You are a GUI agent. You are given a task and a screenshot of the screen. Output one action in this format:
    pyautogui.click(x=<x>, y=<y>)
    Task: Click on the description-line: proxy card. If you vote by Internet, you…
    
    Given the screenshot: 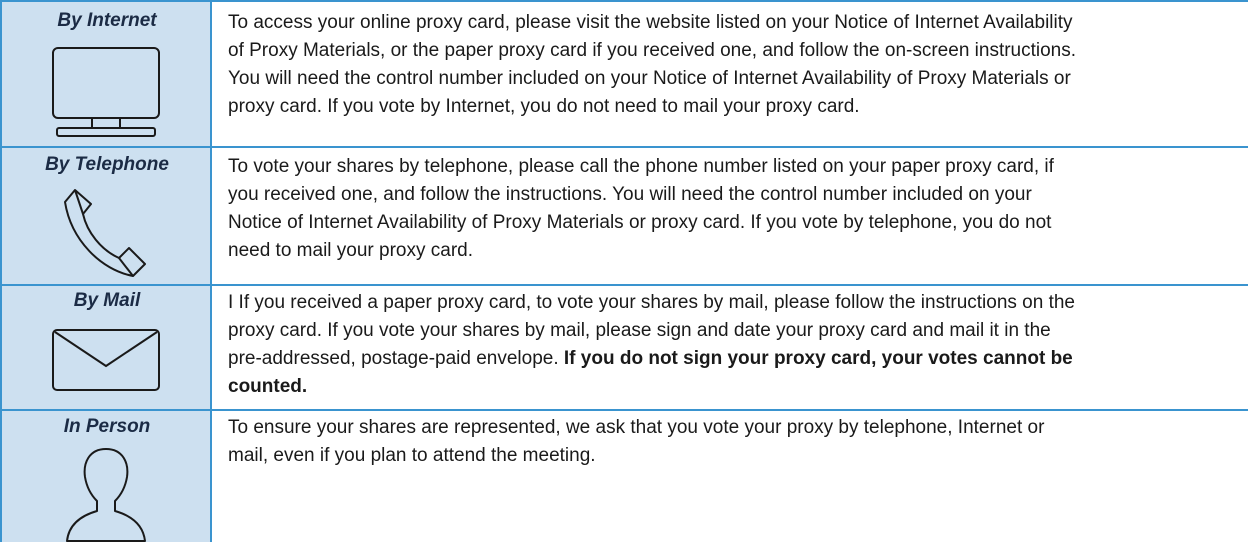 What is the action you would take?
    pyautogui.click(x=544, y=106)
    